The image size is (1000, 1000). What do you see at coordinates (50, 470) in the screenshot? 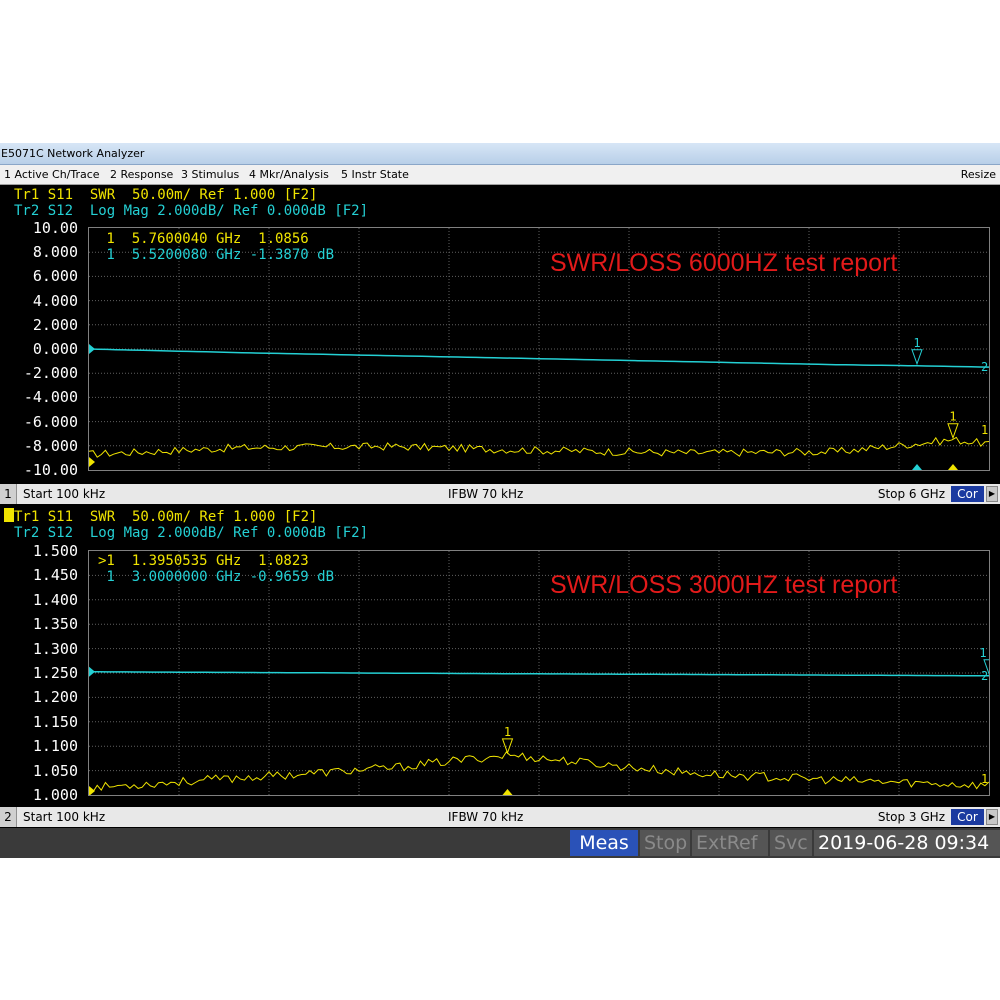
I see `y-tick-label: -10.00` at bounding box center [50, 470].